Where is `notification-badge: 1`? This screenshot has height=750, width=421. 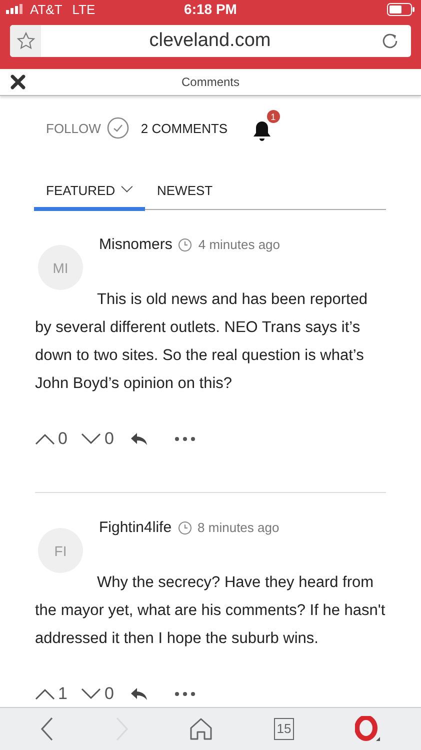 notification-badge: 1 is located at coordinates (273, 117).